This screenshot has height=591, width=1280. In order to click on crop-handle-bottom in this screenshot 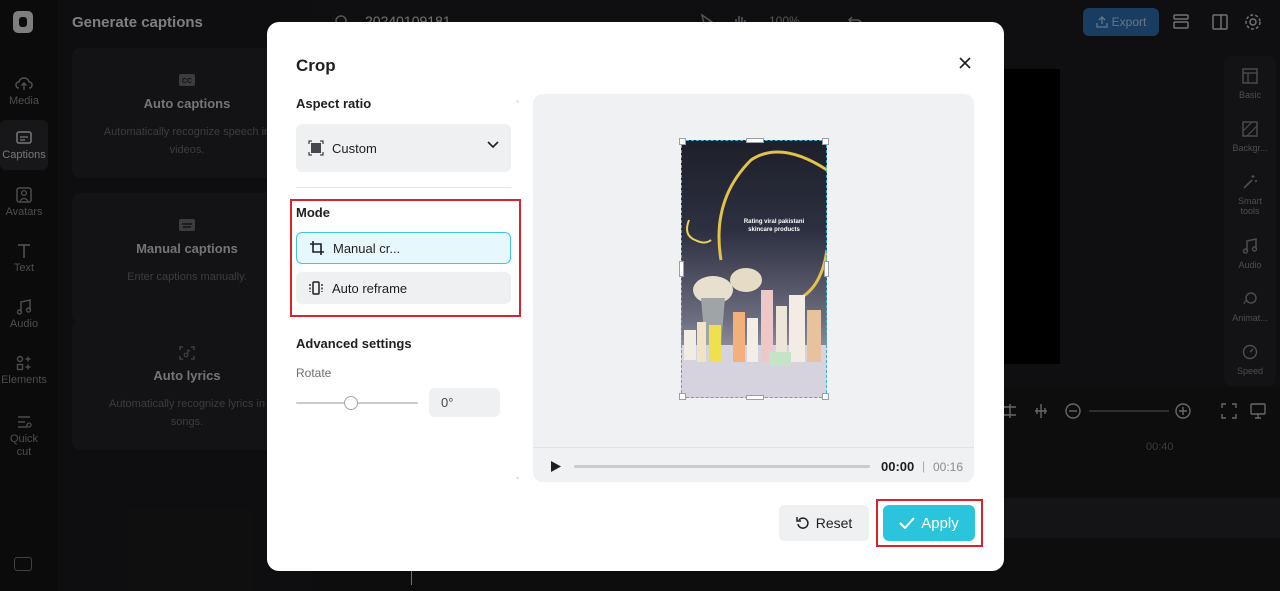, I will do `click(755, 397)`.